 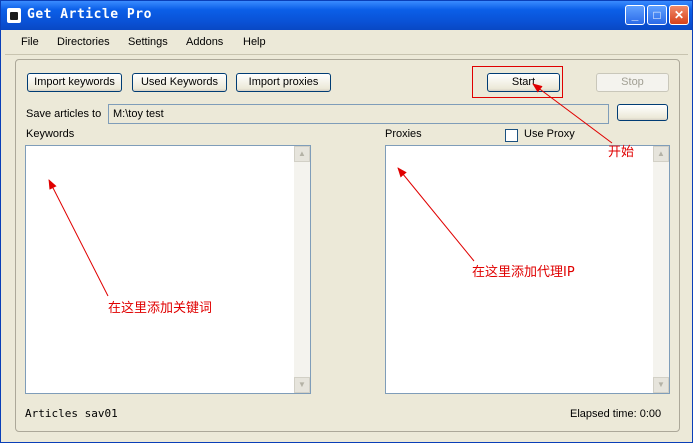 I want to click on start-annotation: 开始, so click(x=621, y=152).